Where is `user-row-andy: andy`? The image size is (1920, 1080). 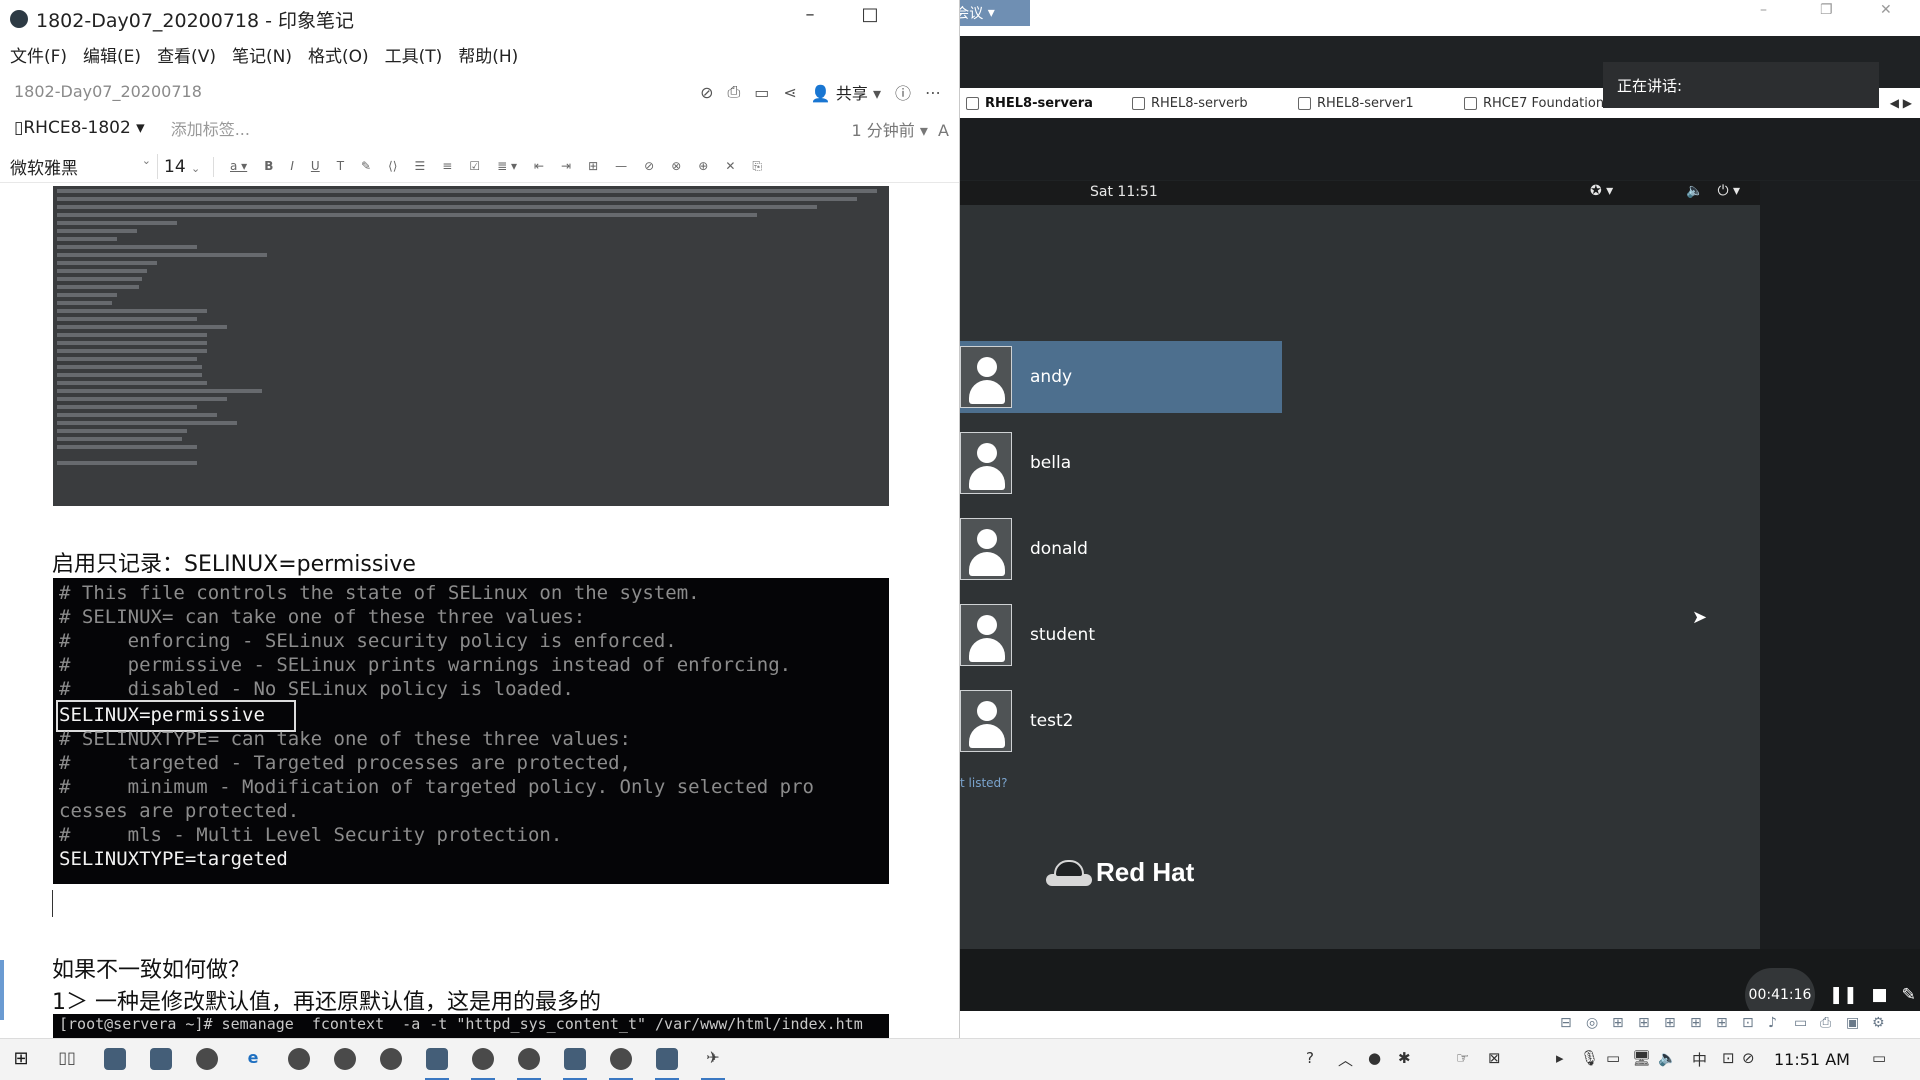 user-row-andy: andy is located at coordinates (1121, 377).